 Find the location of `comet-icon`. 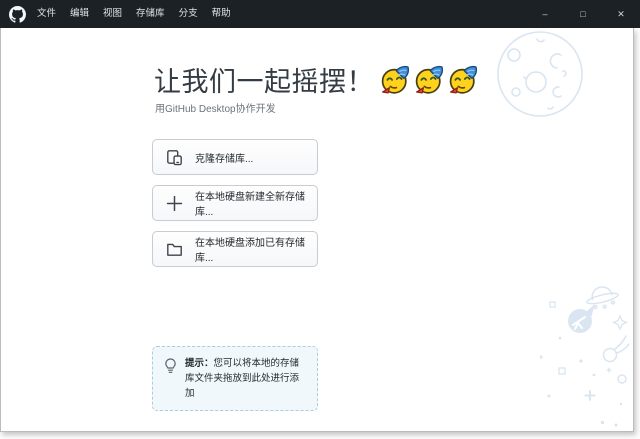

comet-icon is located at coordinates (616, 349).